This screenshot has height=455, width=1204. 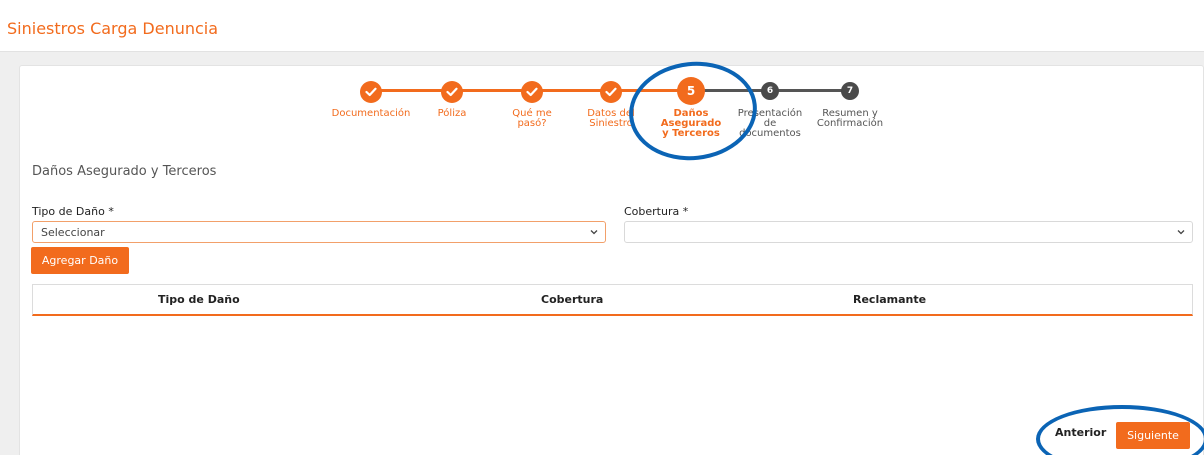 I want to click on tipo-dano-label: Tipo de Daño *, so click(x=73, y=211).